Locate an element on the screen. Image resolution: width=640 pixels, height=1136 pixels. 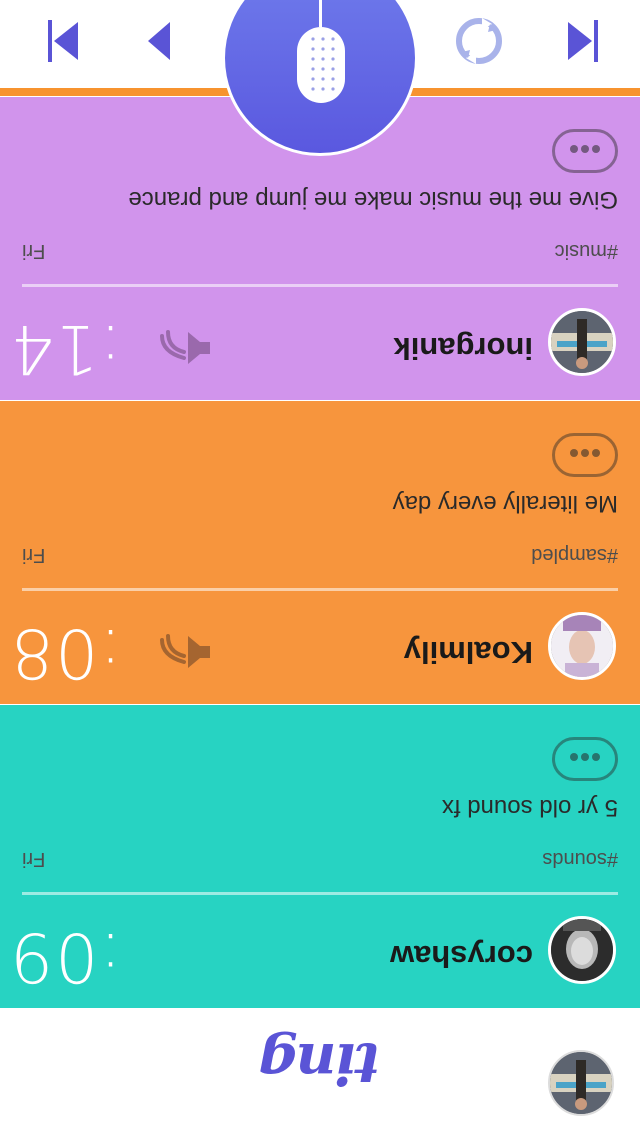
skip-to-end-button is located at coordinates (580, 41).